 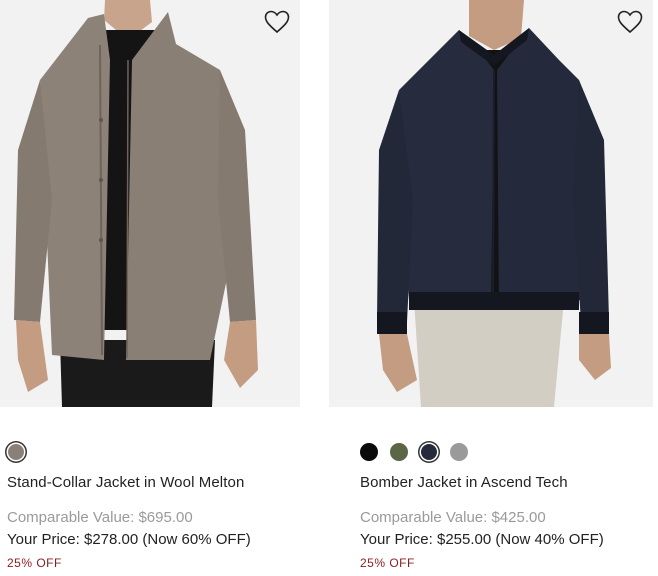 I want to click on product-name: Bomber Jacket in Ascend Tech, so click(x=491, y=482).